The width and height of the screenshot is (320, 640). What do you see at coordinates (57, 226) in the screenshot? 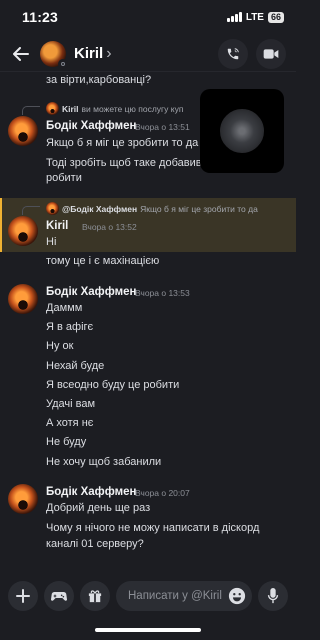
I see `username: Kiril` at bounding box center [57, 226].